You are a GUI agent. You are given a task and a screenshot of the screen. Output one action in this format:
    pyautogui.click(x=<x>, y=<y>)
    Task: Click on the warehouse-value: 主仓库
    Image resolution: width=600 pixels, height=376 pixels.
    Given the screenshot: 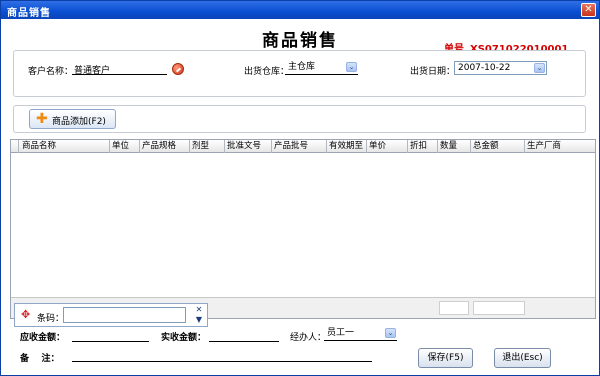 What is the action you would take?
    pyautogui.click(x=302, y=67)
    